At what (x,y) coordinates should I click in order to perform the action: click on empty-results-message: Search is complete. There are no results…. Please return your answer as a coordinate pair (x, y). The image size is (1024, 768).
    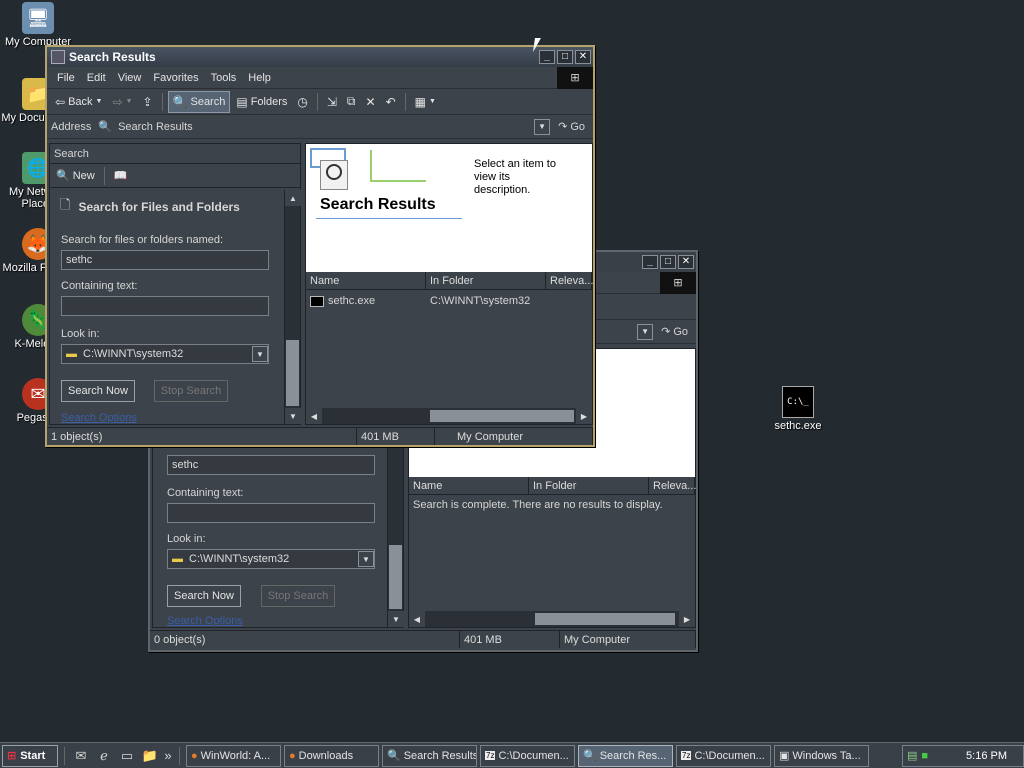
    Looking at the image, I should click on (538, 505).